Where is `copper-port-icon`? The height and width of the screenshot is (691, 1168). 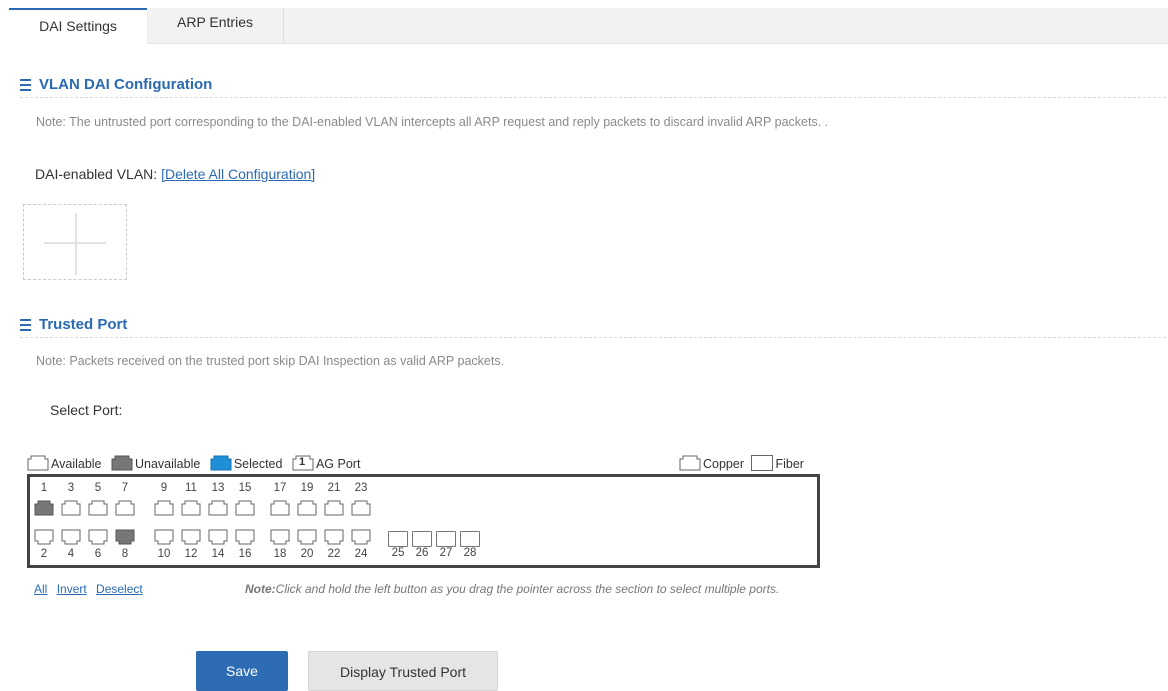
copper-port-icon is located at coordinates (690, 464).